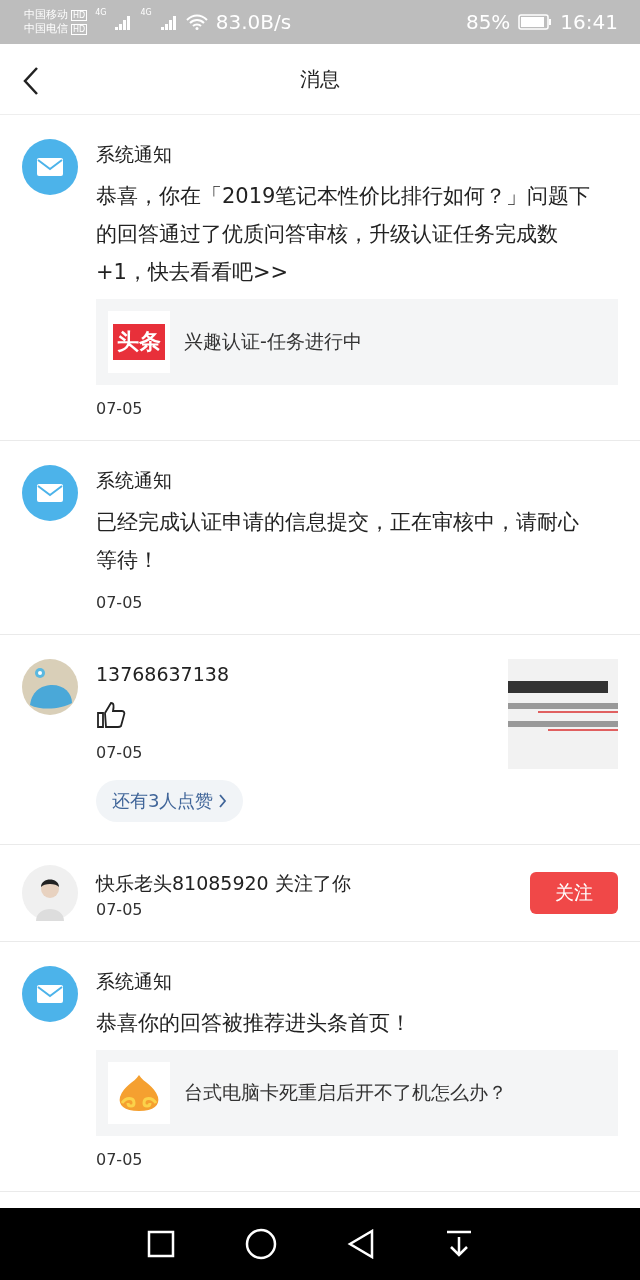 The width and height of the screenshot is (640, 1280). I want to click on clock: 16:41, so click(589, 22).